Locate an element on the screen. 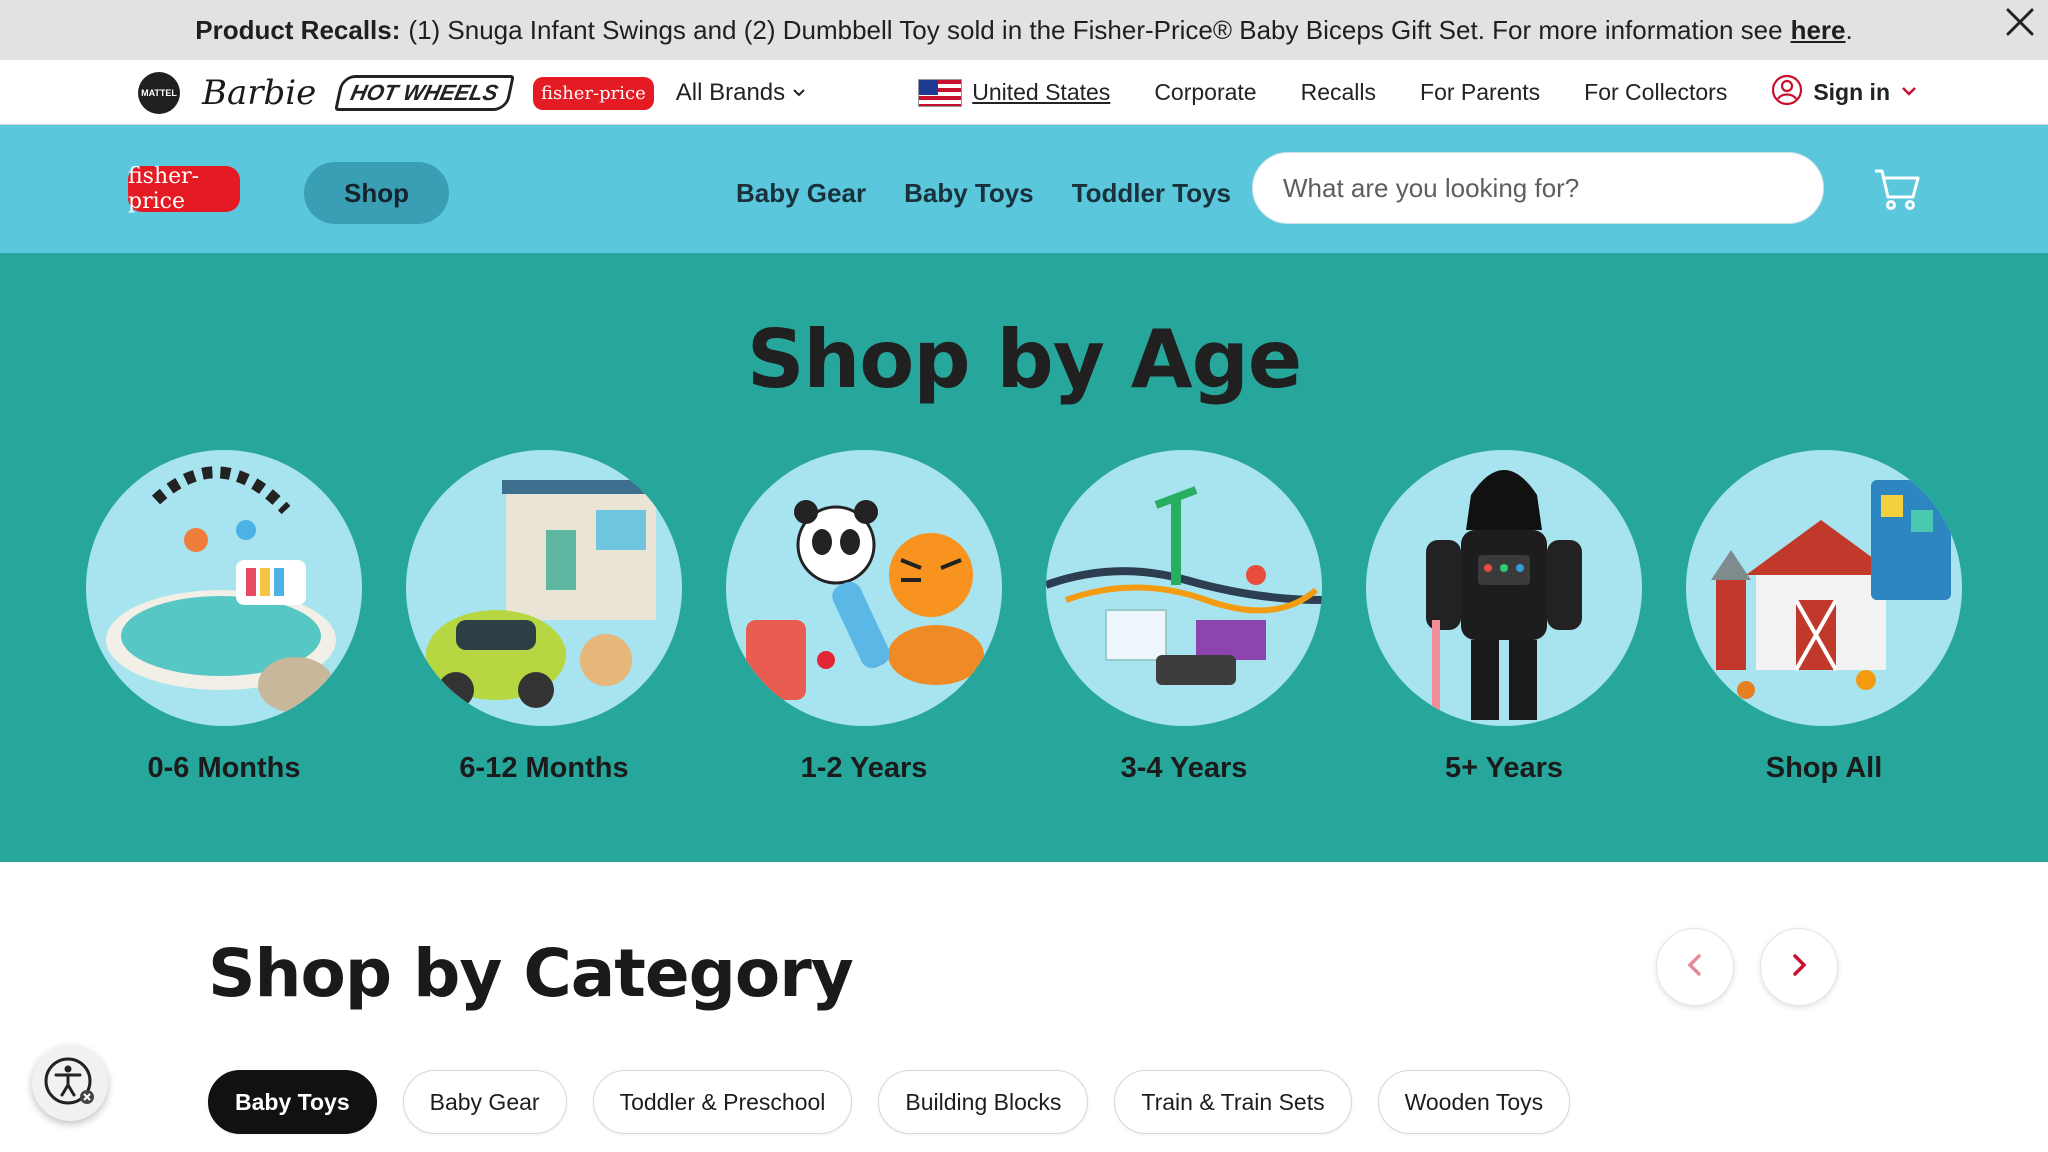 This screenshot has width=2048, height=1152. age-item-0-6-months: 0-6 Months is located at coordinates (224, 617).